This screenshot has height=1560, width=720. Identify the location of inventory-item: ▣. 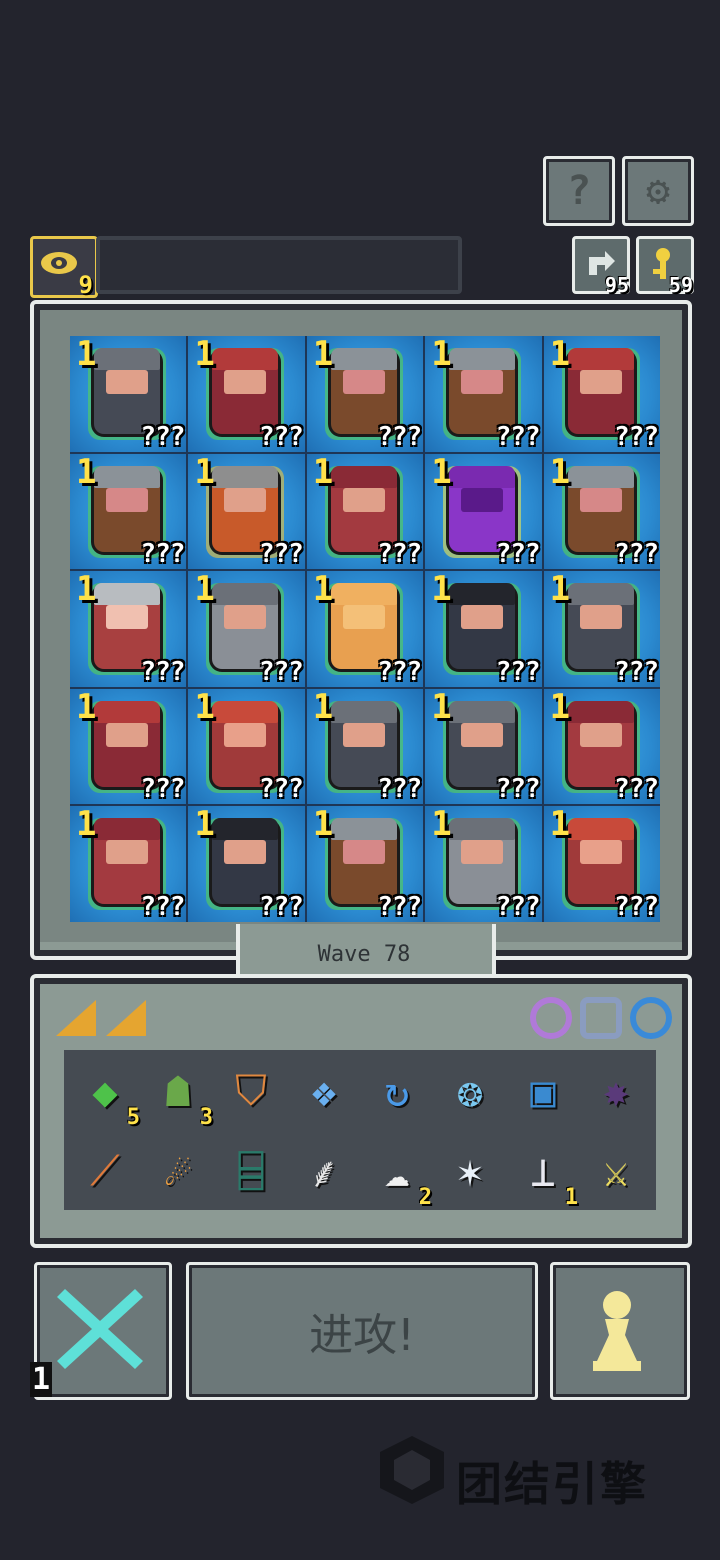
(543, 1091).